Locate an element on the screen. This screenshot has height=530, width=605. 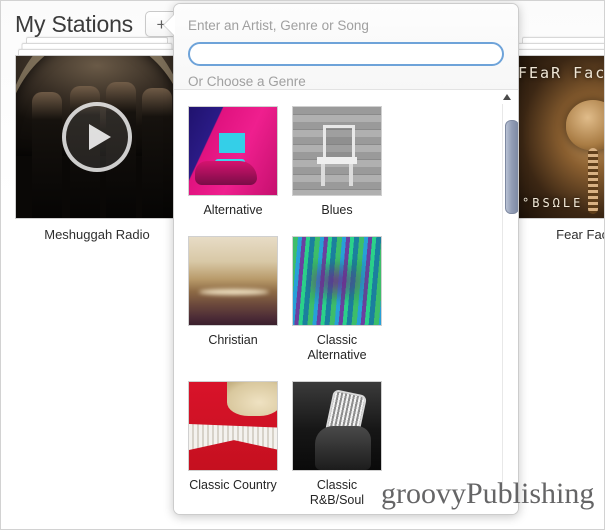
station-artwork is located at coordinates (97, 137).